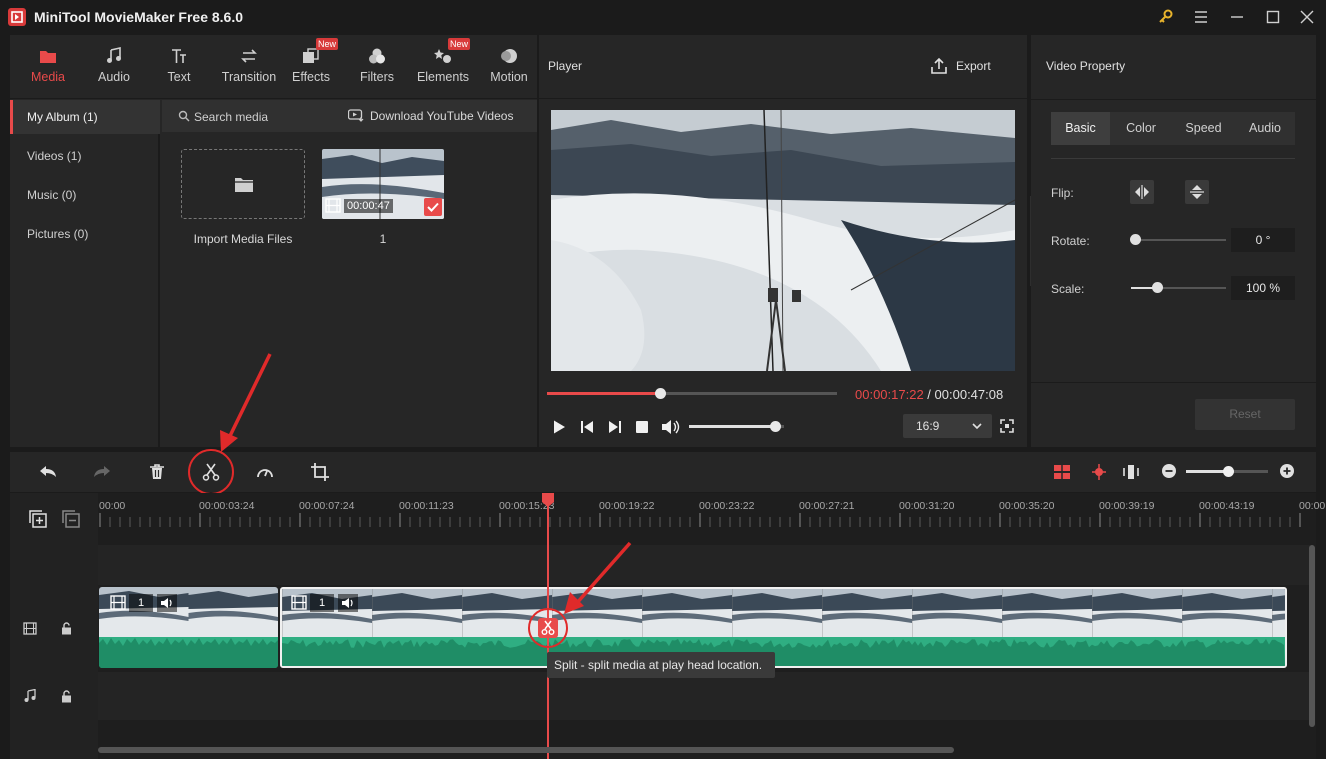 This screenshot has height=759, width=1326. I want to click on remove-track-icon, so click(71, 519).